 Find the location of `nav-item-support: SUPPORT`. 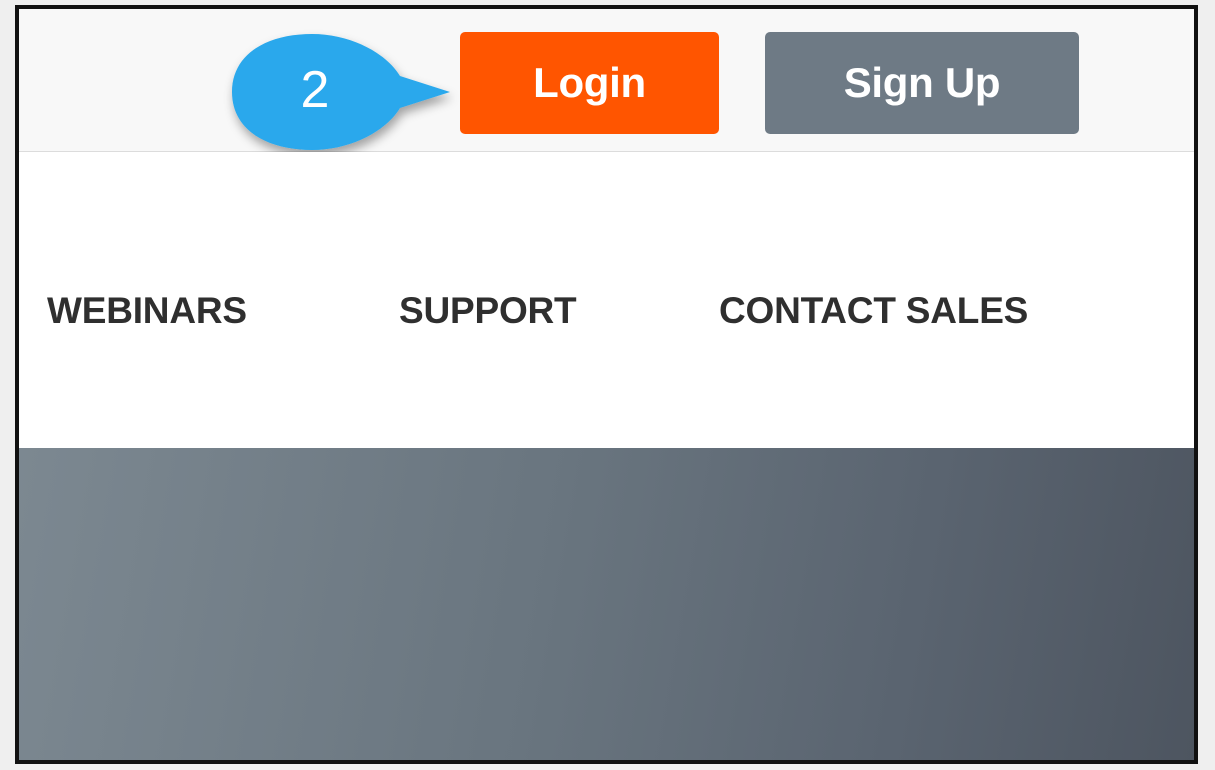

nav-item-support: SUPPORT is located at coordinates (488, 311).